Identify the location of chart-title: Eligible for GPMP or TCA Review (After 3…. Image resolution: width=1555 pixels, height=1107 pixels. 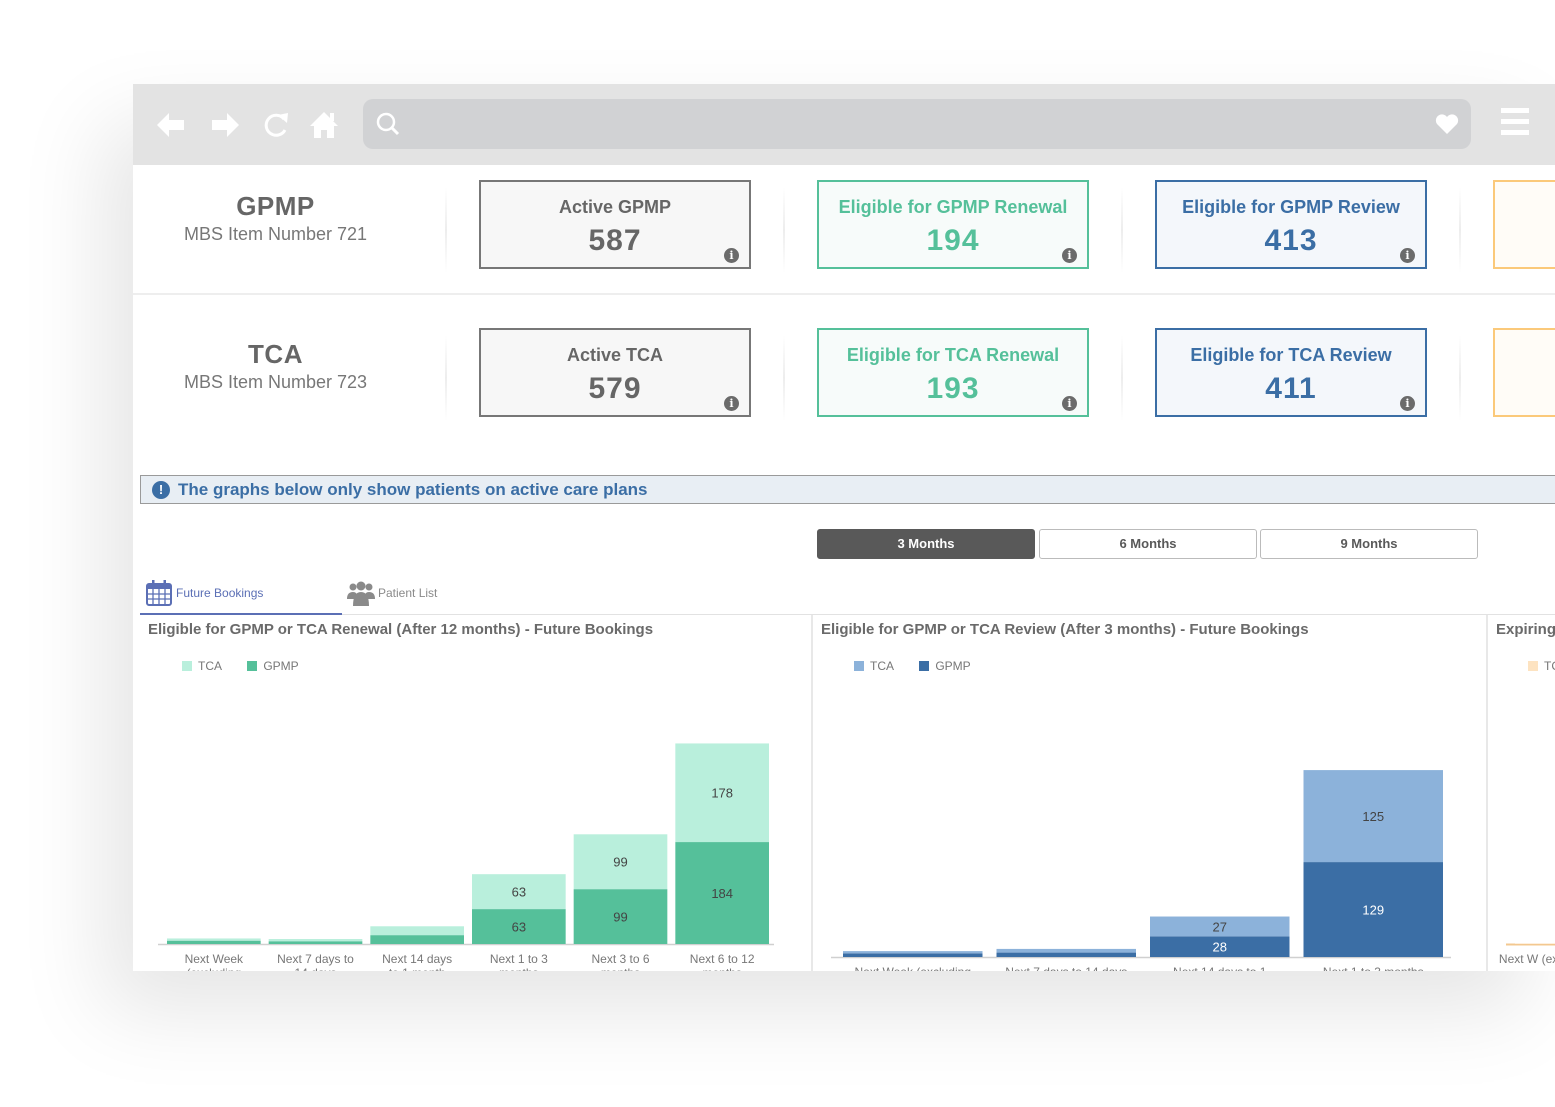
(1065, 629).